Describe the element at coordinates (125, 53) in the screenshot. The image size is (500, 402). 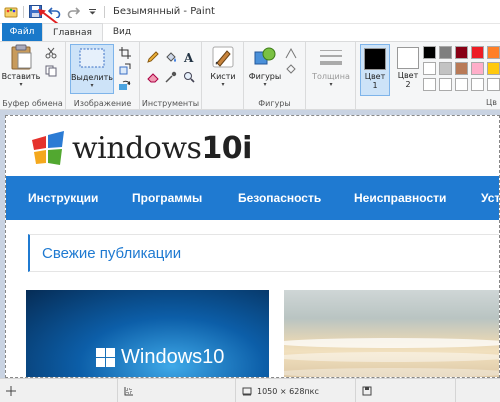
I see `crop-icon` at that location.